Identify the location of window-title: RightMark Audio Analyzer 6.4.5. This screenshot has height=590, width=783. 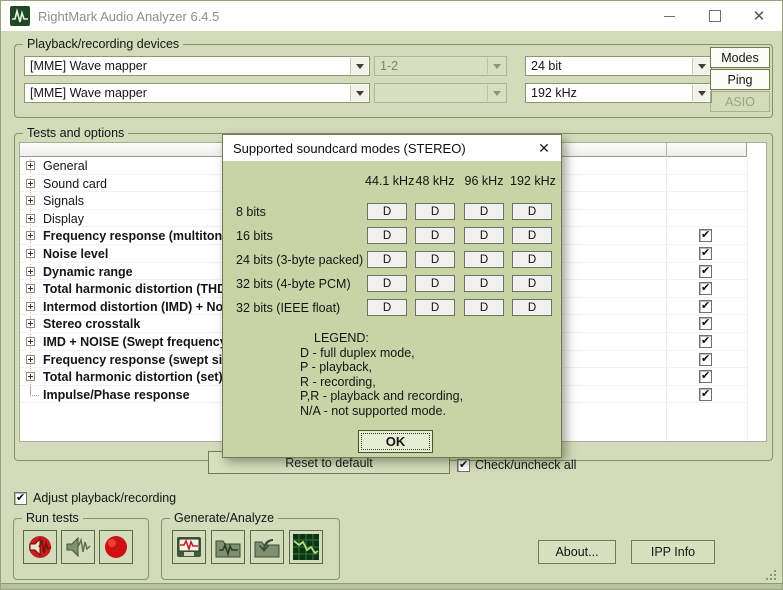
(129, 16).